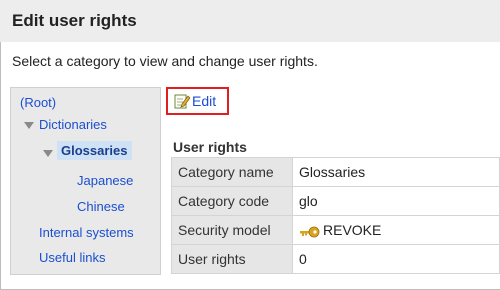 The height and width of the screenshot is (290, 500). I want to click on table-row: Category name Glossaries, so click(335, 172).